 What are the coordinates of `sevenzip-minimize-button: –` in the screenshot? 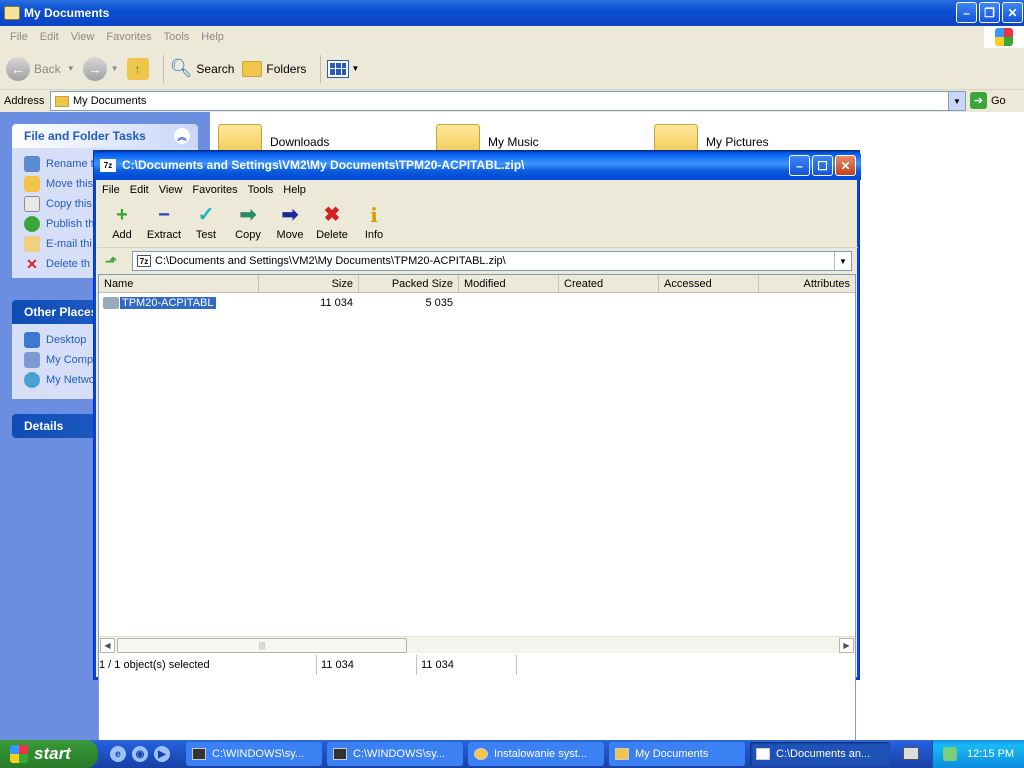 It's located at (799, 165).